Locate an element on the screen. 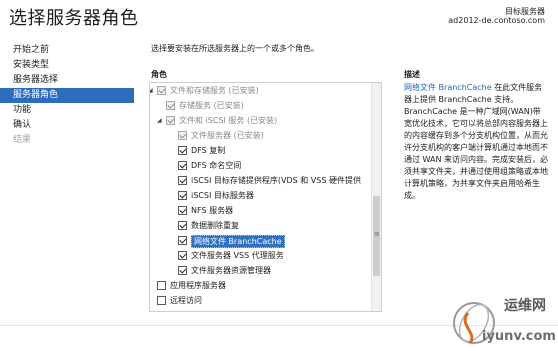  description-link: 网络文件 BranchCache is located at coordinates (448, 87).